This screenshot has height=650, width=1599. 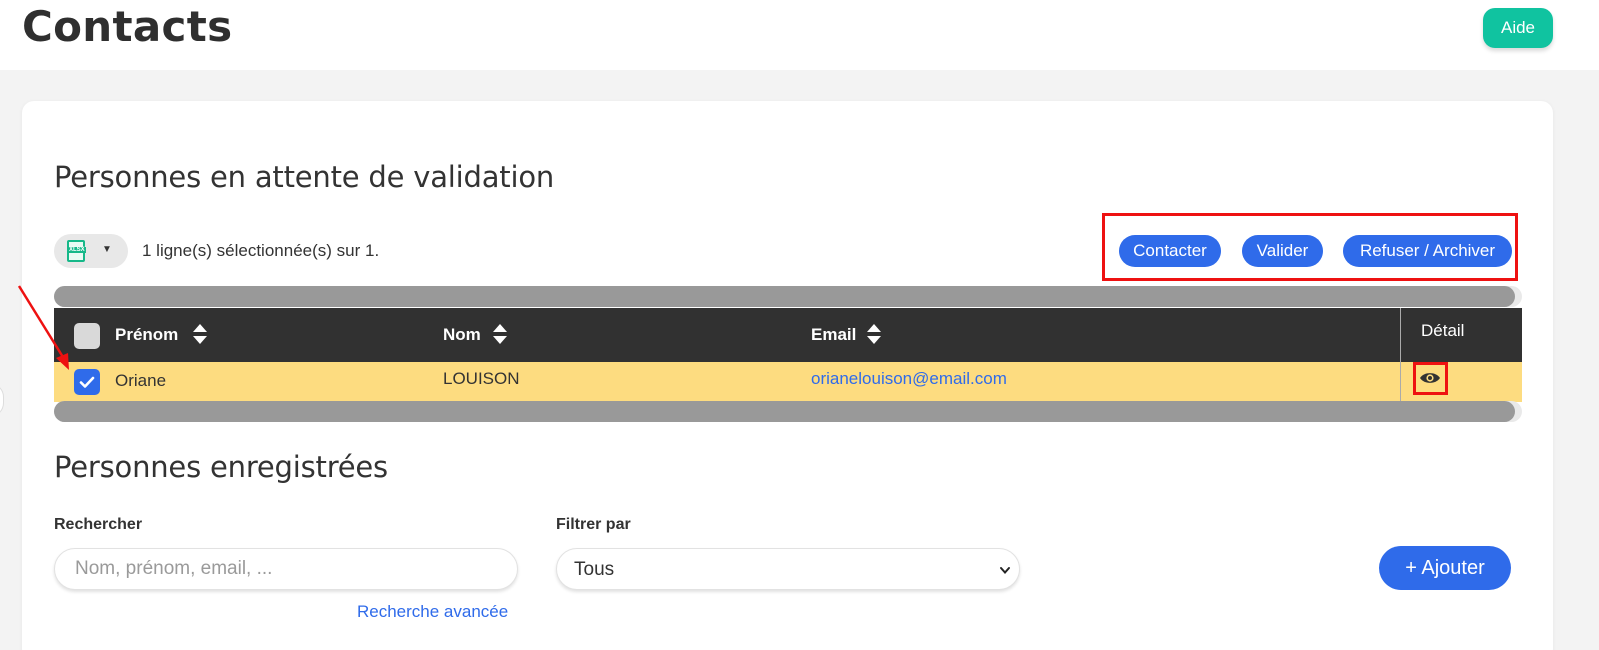 What do you see at coordinates (833, 335) in the screenshot?
I see `column-header-email: Email` at bounding box center [833, 335].